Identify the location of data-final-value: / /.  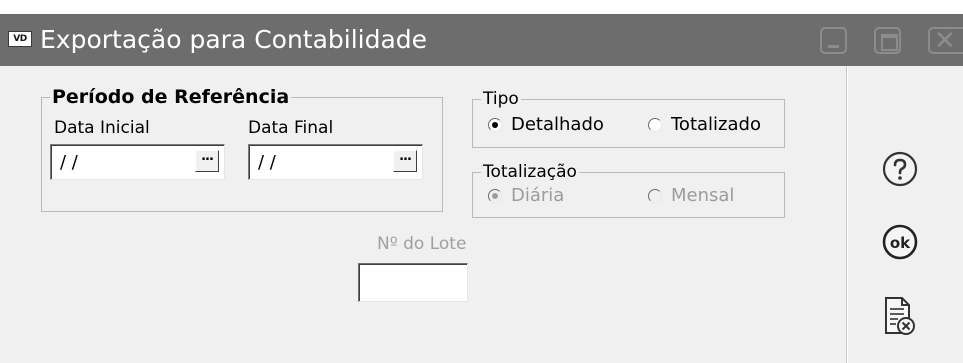
(267, 162).